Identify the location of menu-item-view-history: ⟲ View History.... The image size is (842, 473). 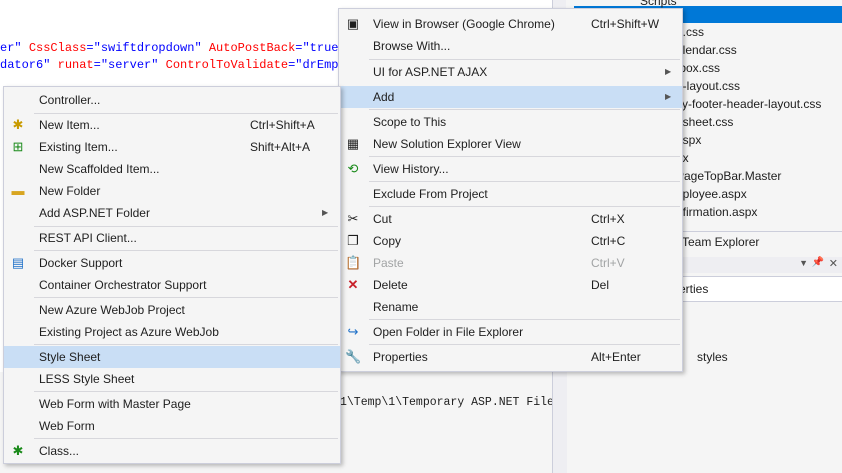
(510, 169).